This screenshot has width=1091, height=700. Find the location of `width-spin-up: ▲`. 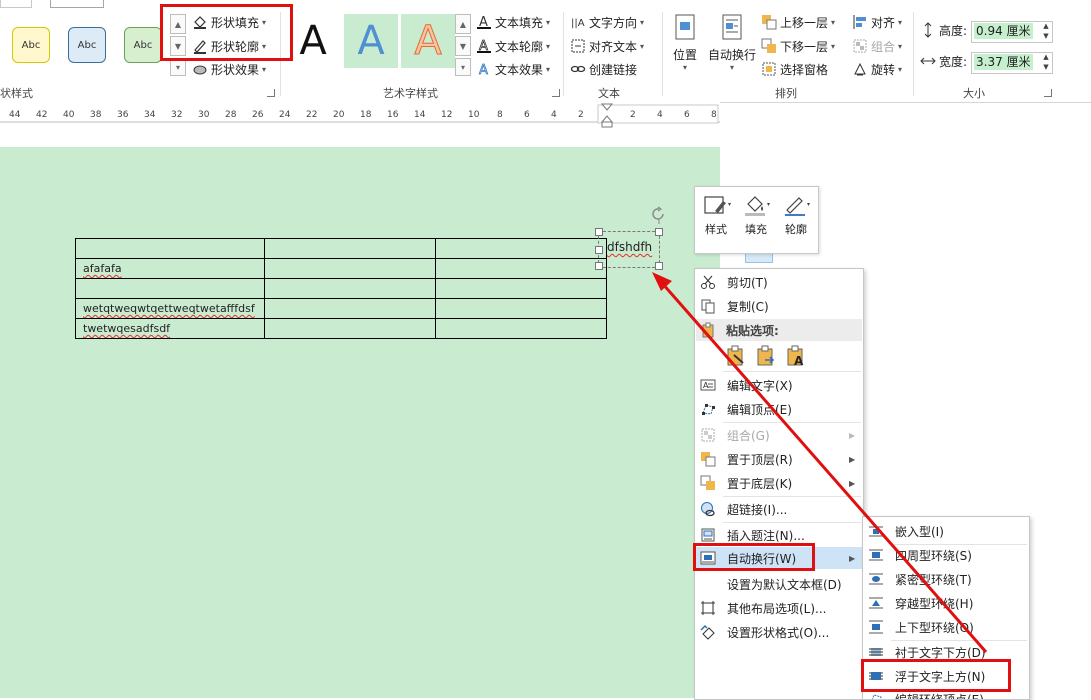

width-spin-up: ▲ is located at coordinates (1046, 57).